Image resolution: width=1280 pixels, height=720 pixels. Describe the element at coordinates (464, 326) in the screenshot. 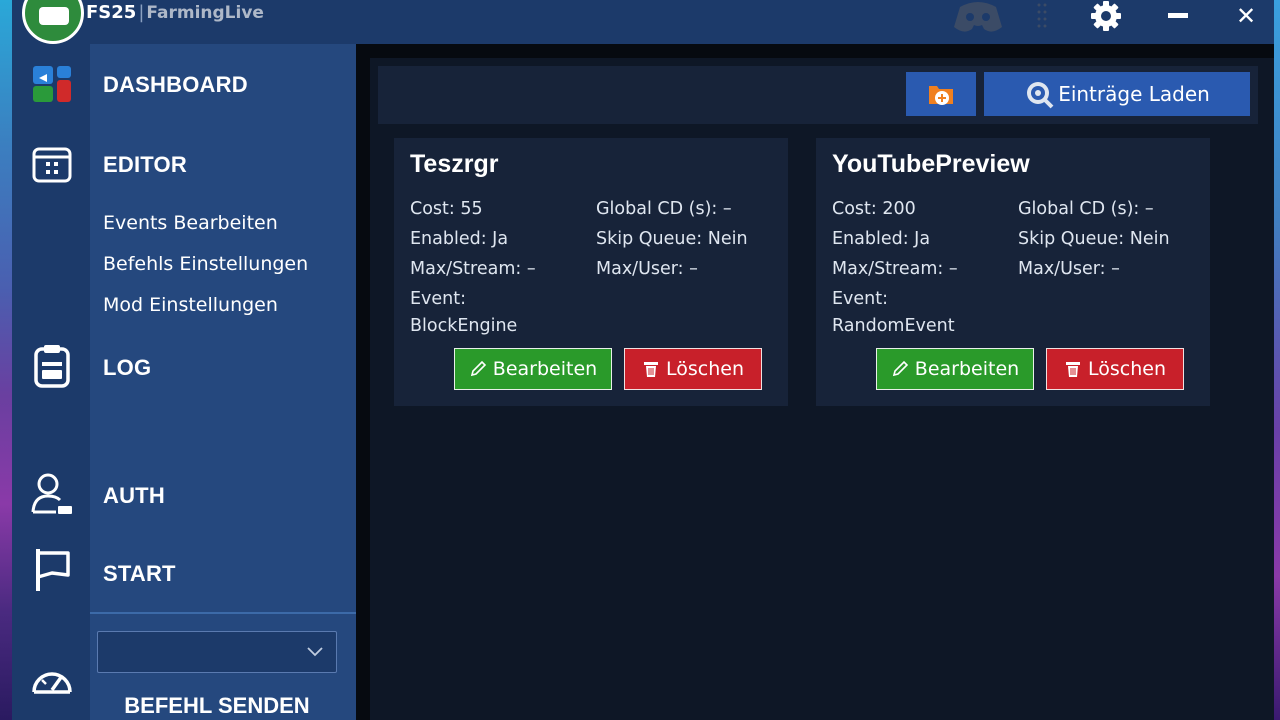

I see `card-event-value: BlockEngine` at that location.